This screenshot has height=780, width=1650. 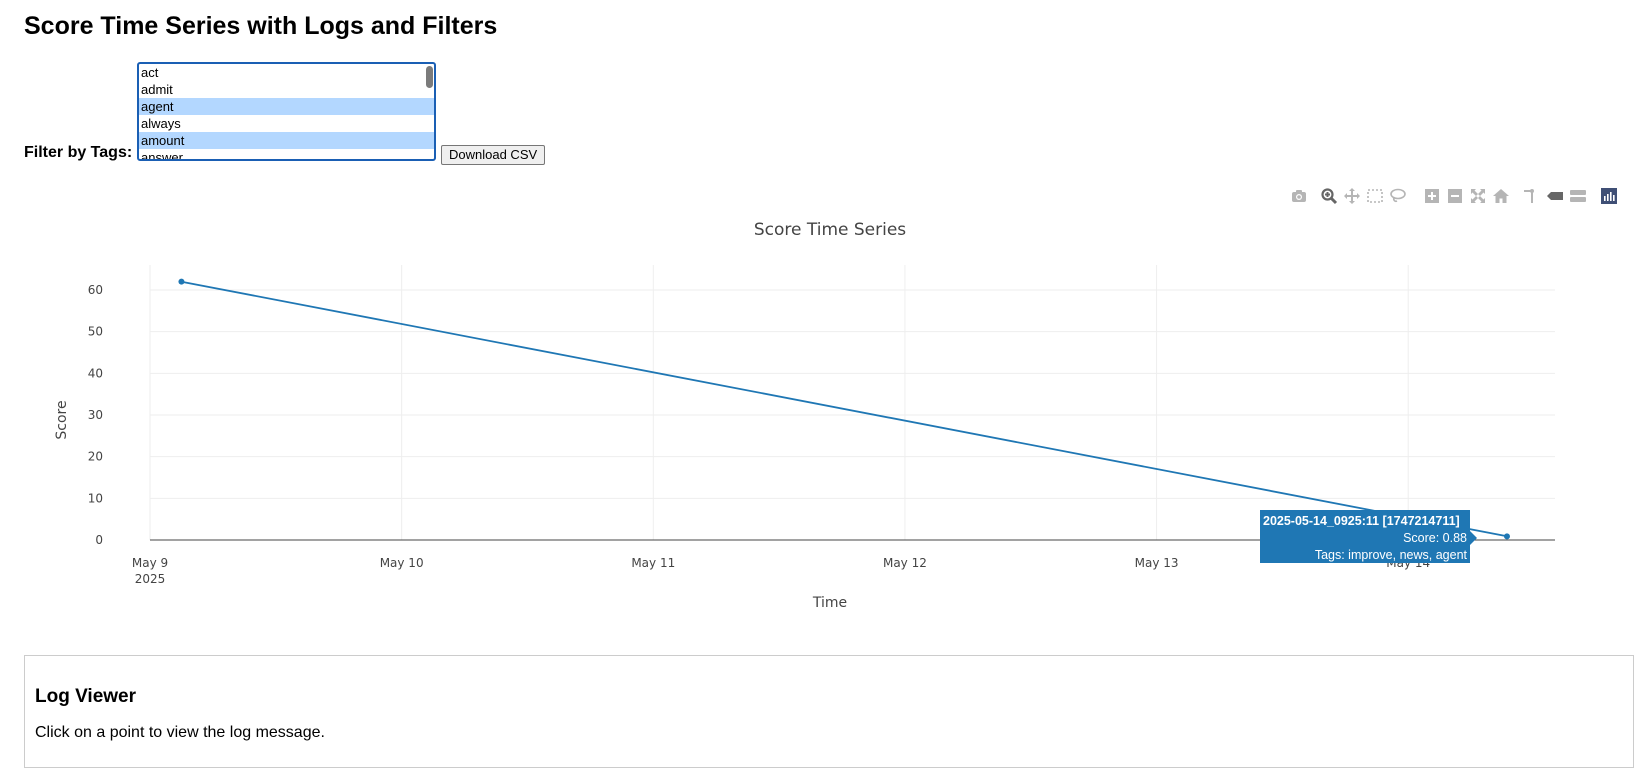 What do you see at coordinates (261, 26) in the screenshot?
I see `page-title: Score Time Series with Logs and Filters` at bounding box center [261, 26].